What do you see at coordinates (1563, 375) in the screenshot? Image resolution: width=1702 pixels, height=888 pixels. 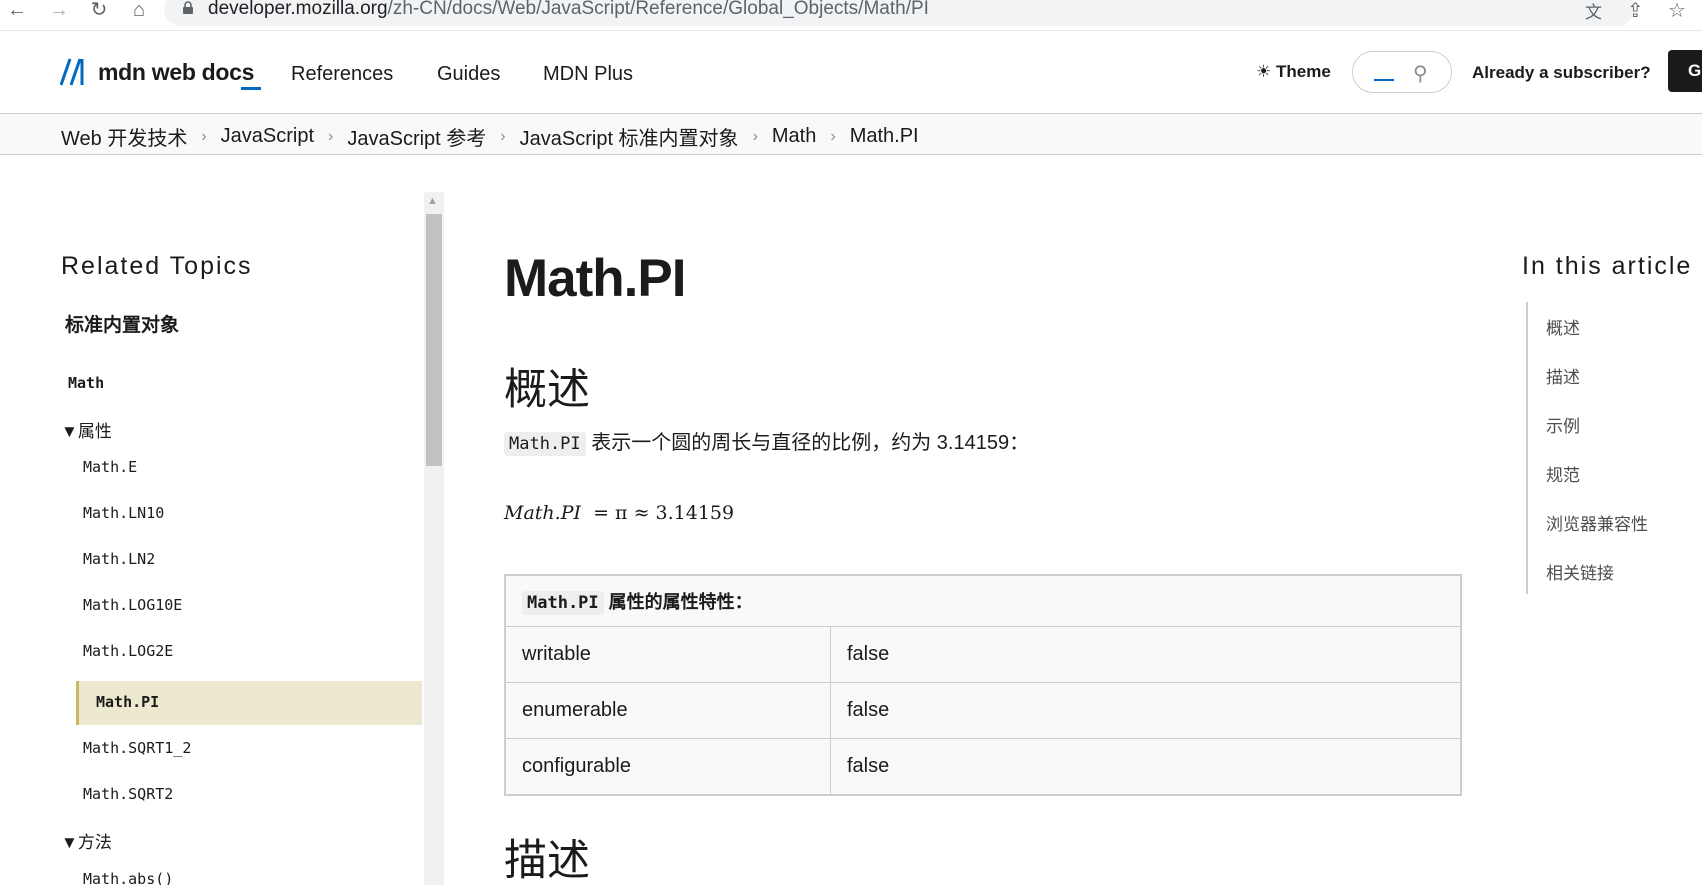 I see `toc-item-description: 描述` at bounding box center [1563, 375].